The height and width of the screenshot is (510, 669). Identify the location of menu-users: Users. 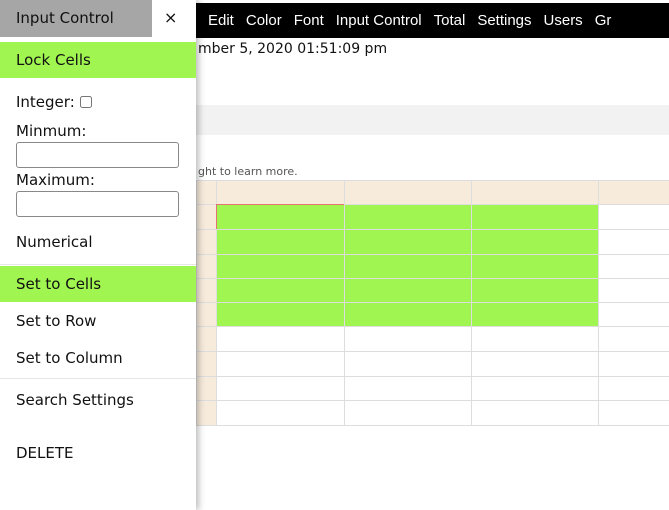
(563, 20).